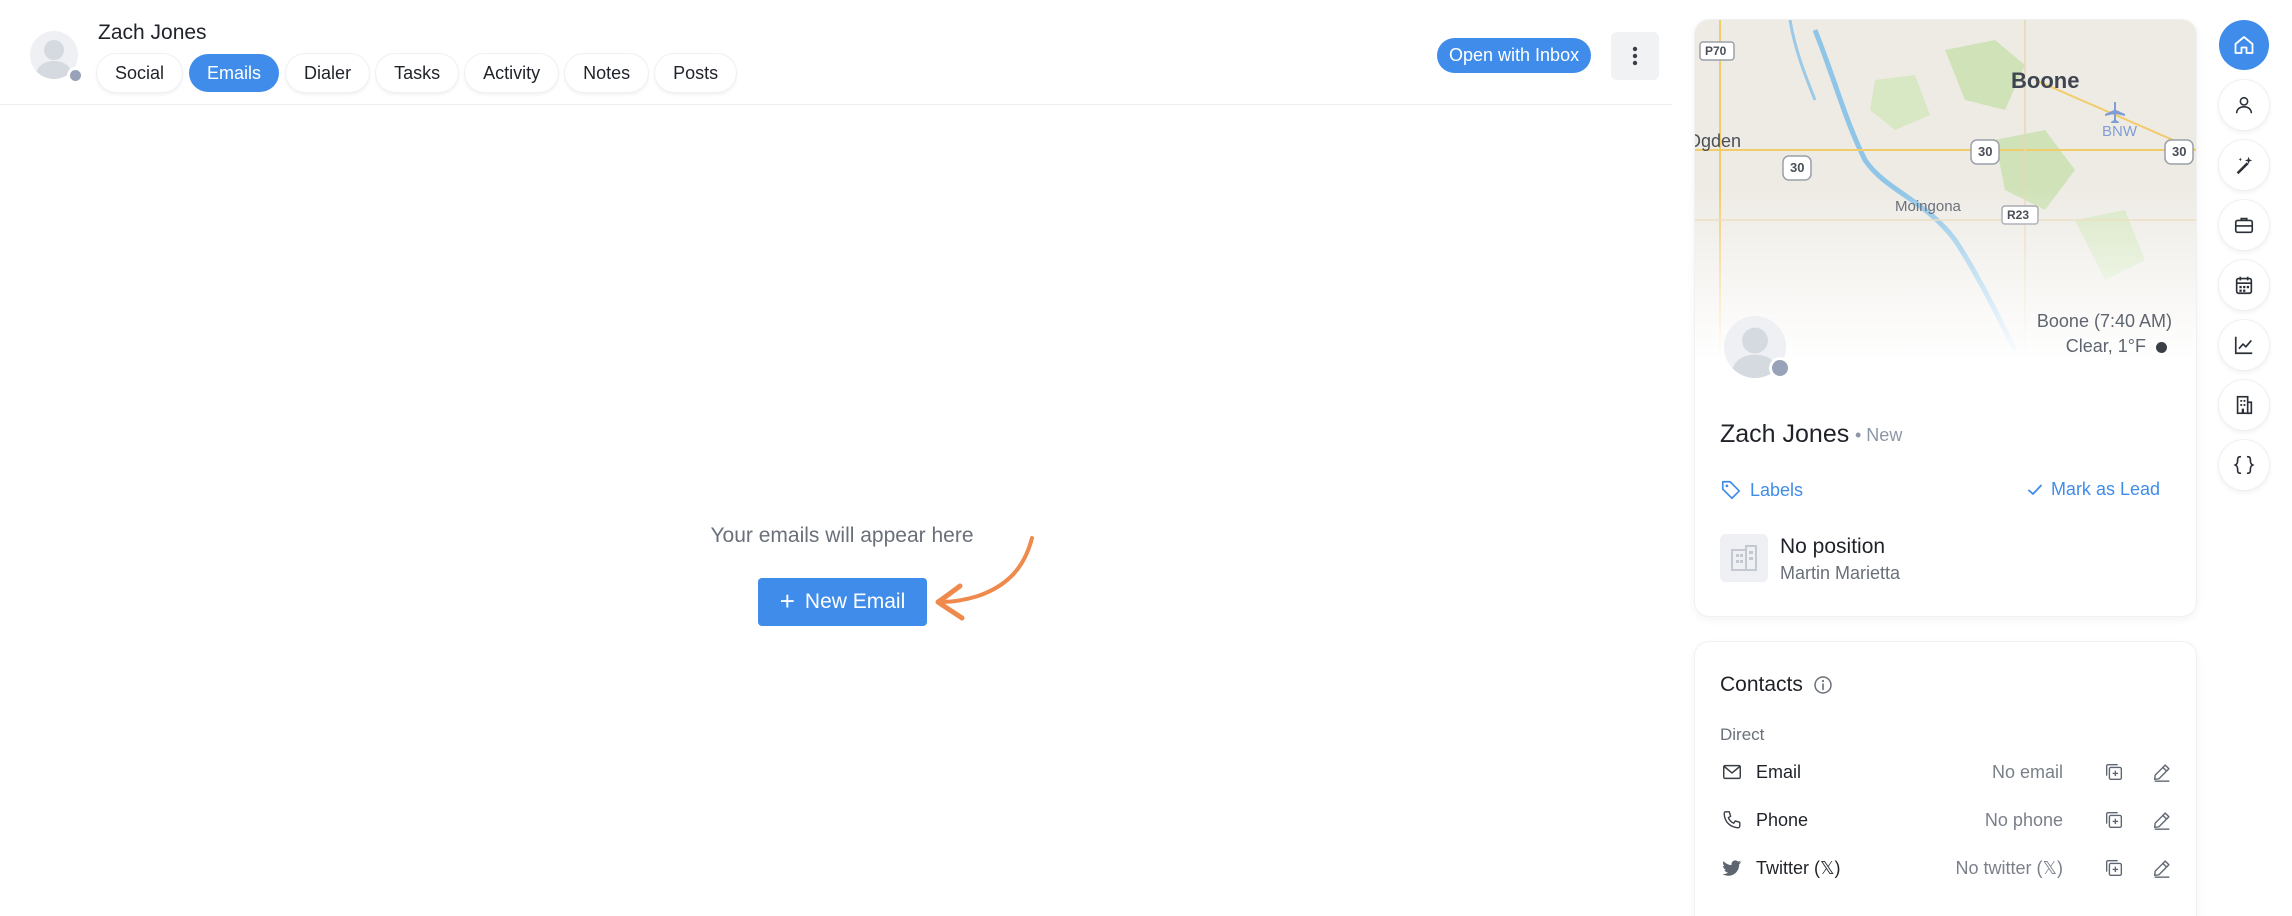 Image resolution: width=2292 pixels, height=916 pixels. I want to click on tab-notes: Notes, so click(607, 73).